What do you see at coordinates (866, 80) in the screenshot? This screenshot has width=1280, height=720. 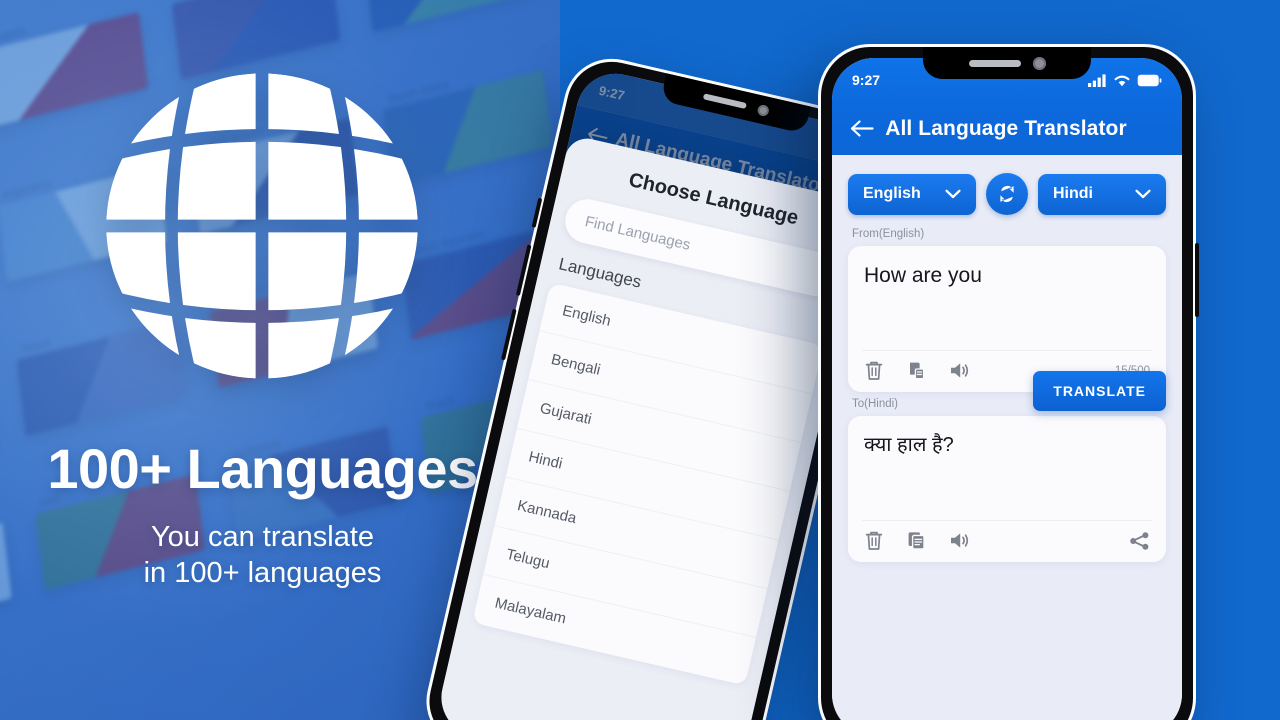 I see `status-time-front: 9:27` at bounding box center [866, 80].